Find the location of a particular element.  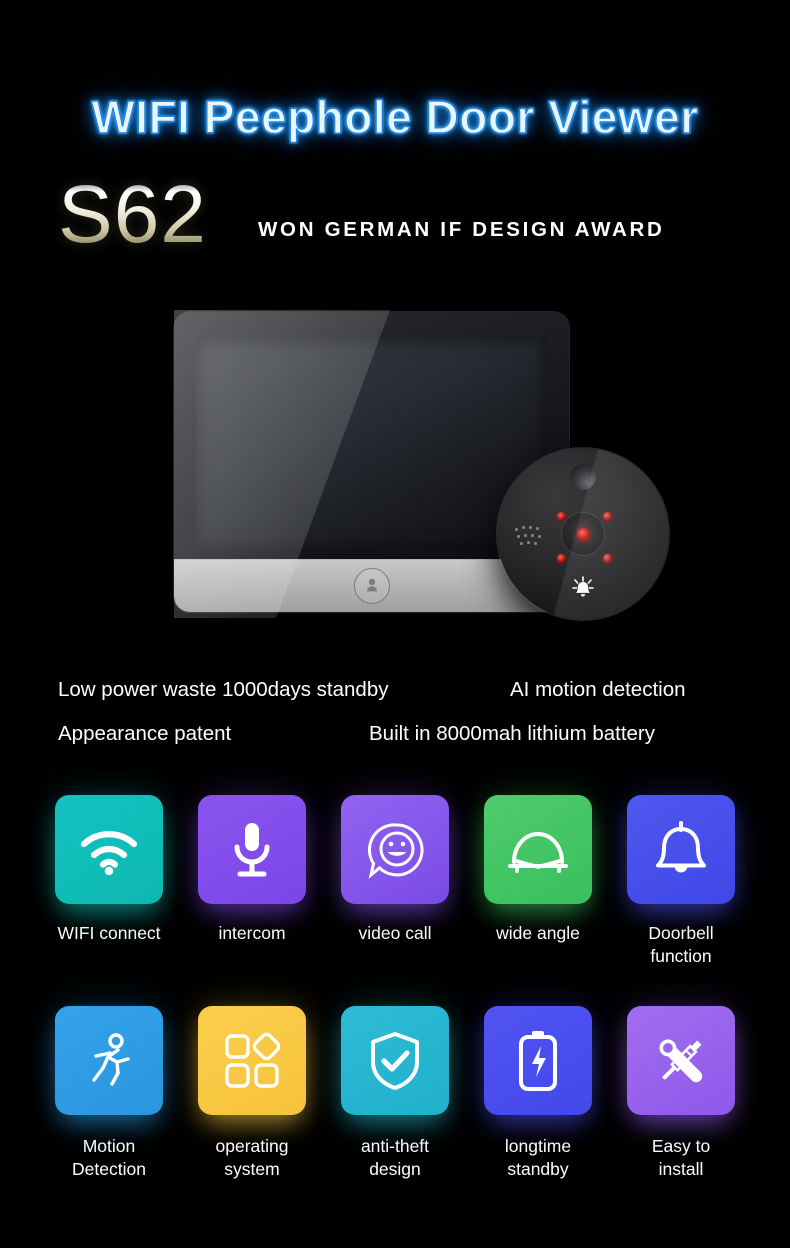

feature-doorbell-function: Doorbell function is located at coordinates (681, 881).